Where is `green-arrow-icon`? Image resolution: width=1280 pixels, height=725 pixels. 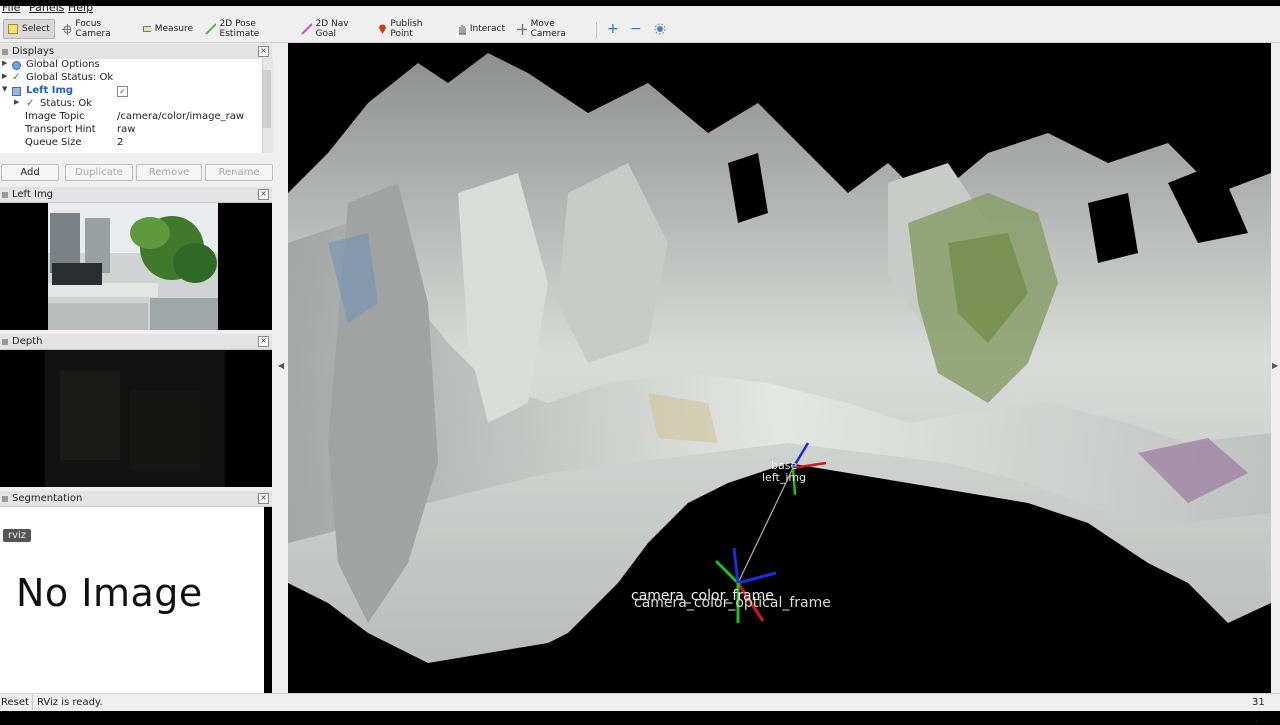 green-arrow-icon is located at coordinates (210, 29).